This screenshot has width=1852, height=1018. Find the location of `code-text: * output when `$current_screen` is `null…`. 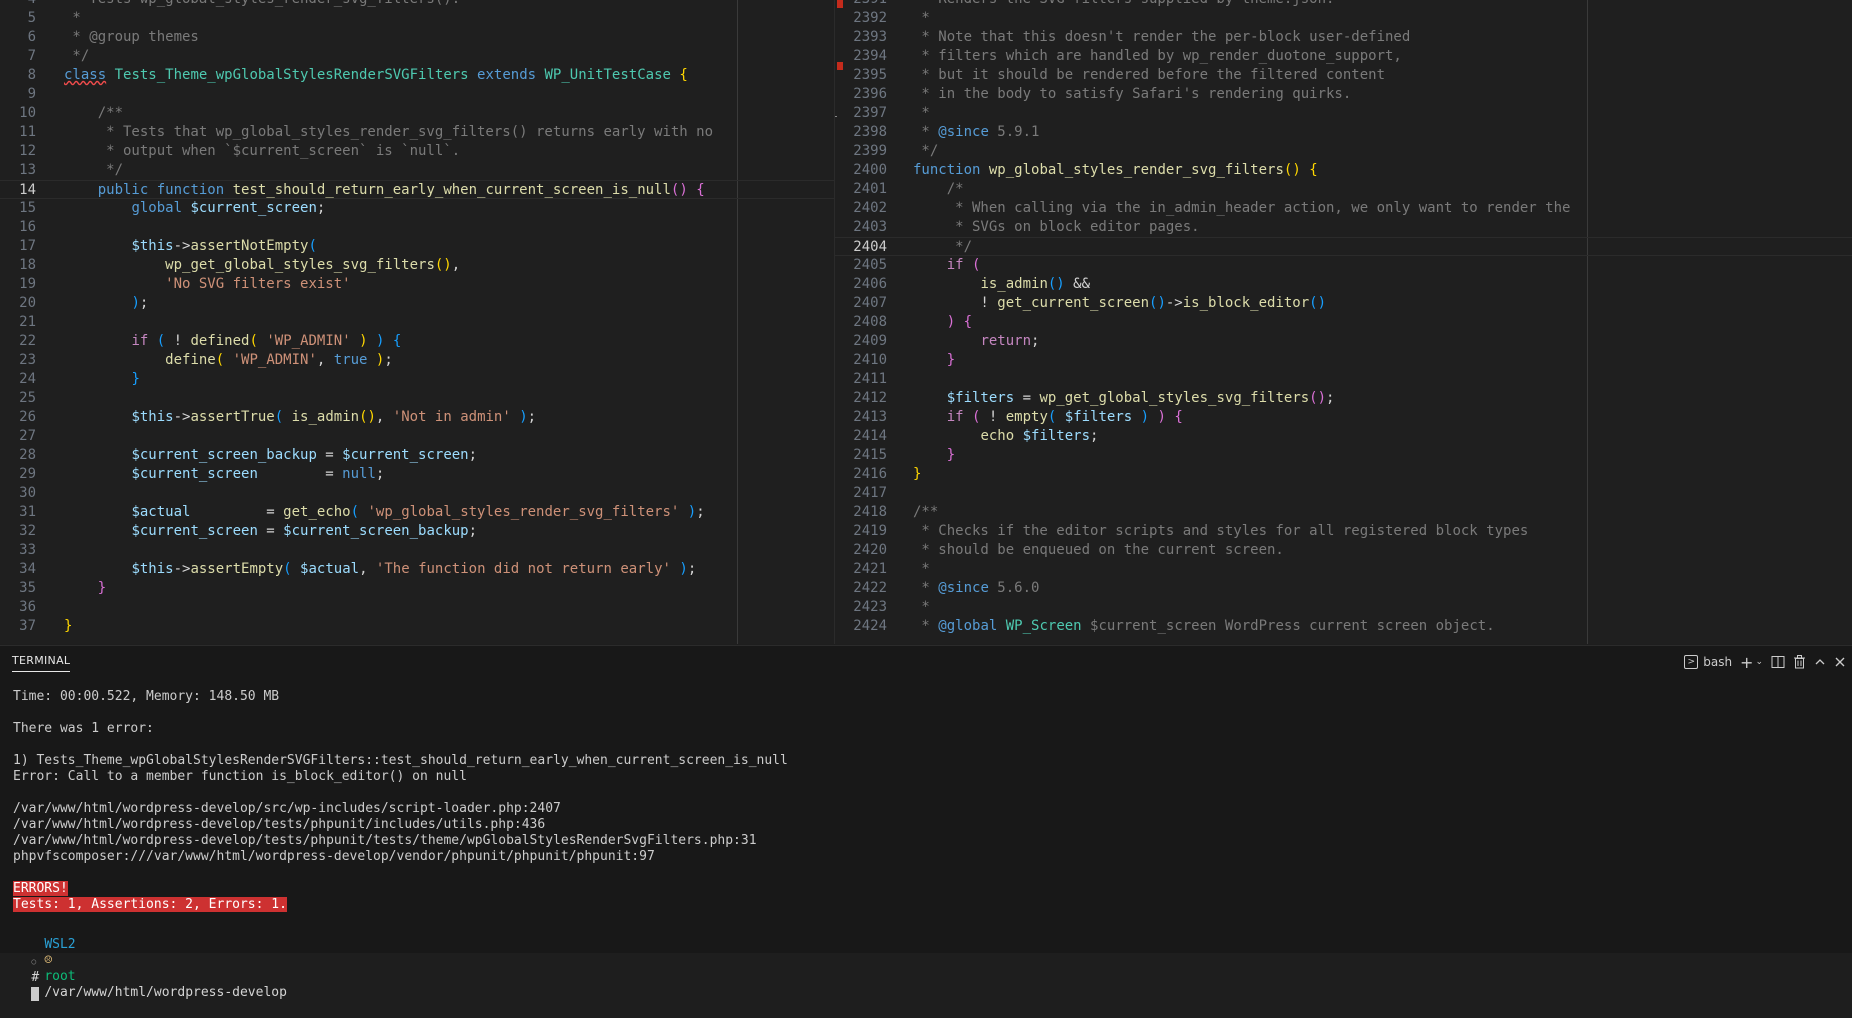

code-text: * output when `$current_screen` is `null… is located at coordinates (262, 151).